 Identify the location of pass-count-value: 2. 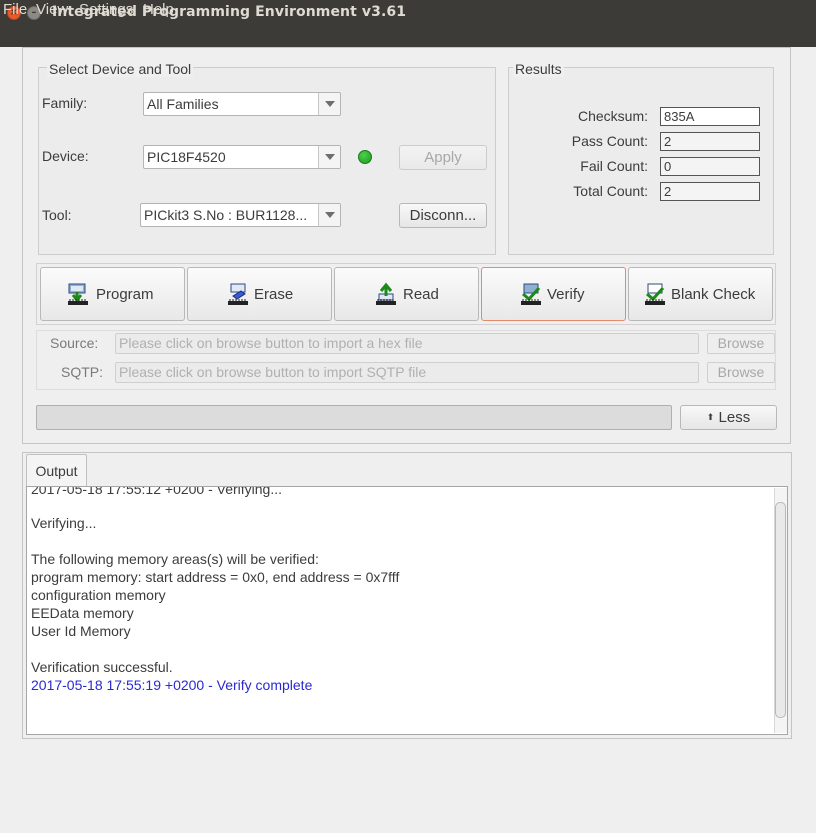
(710, 141).